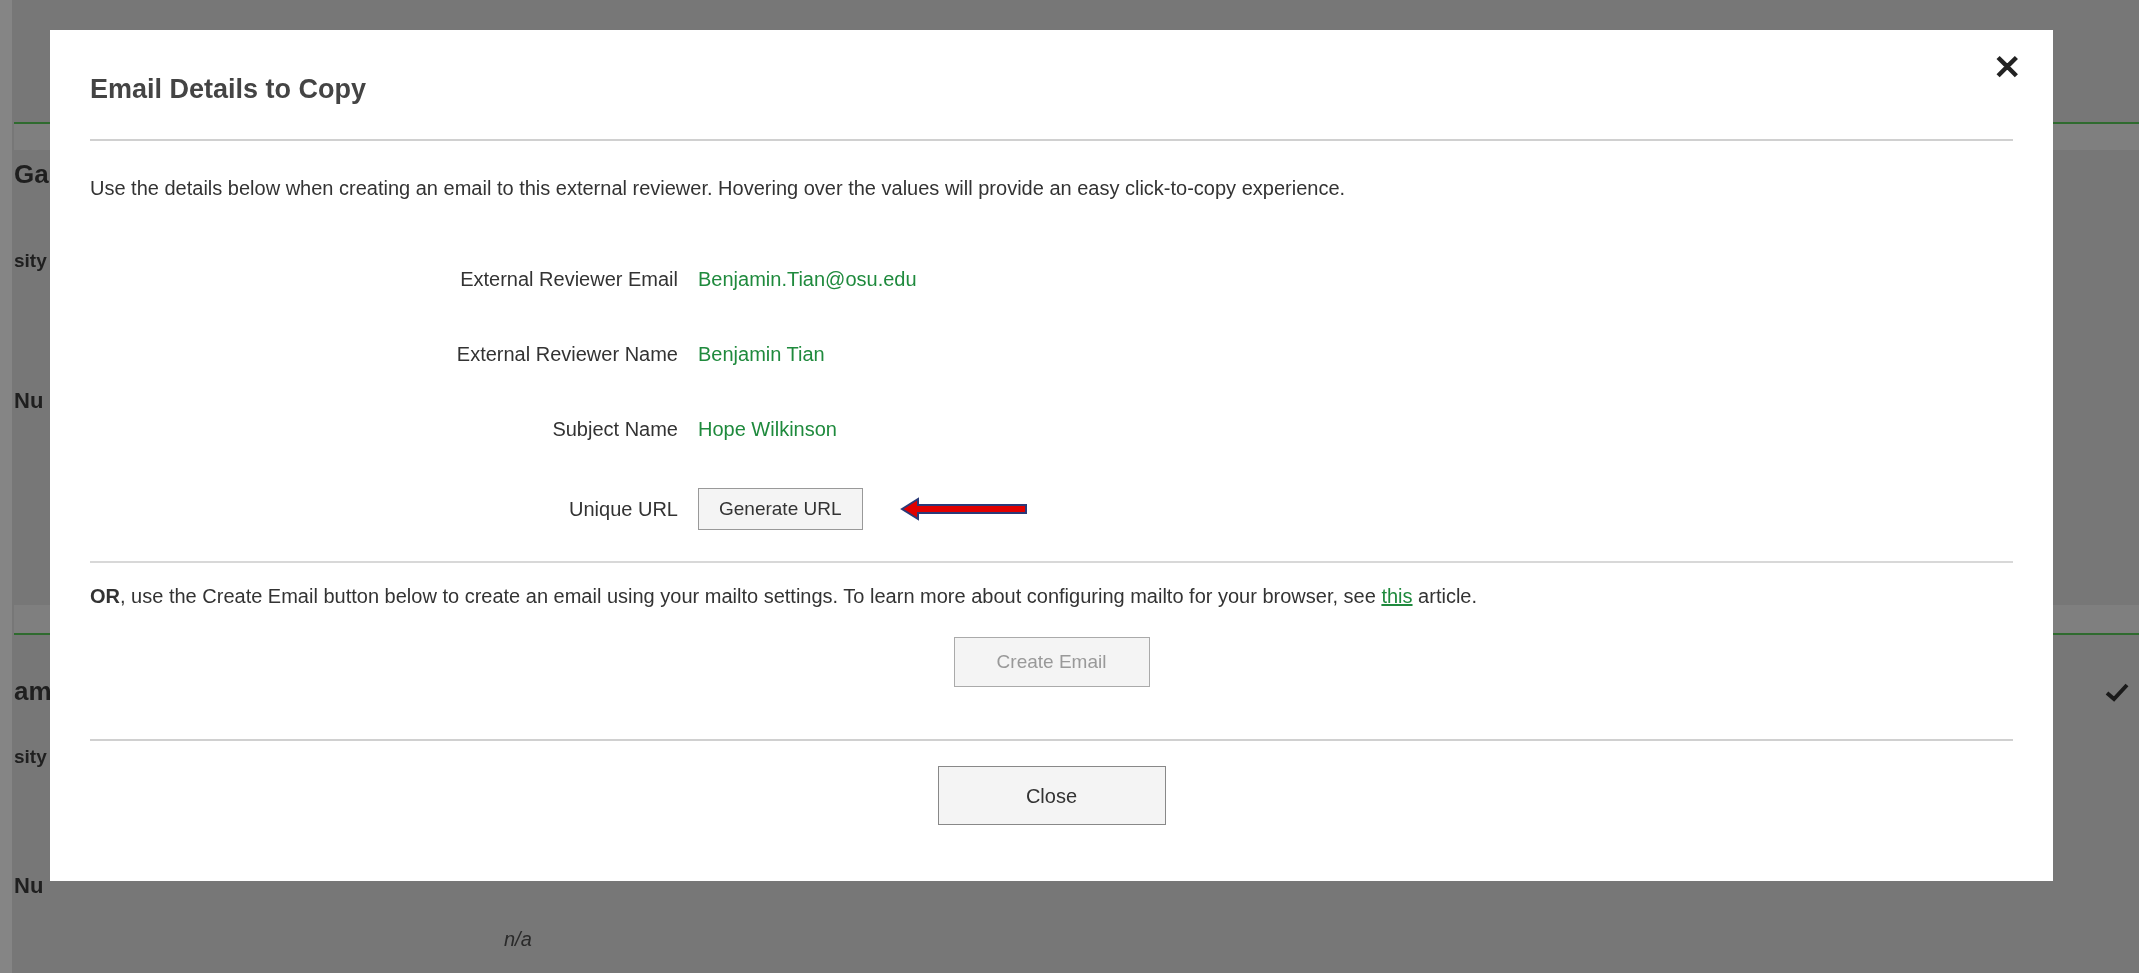 Image resolution: width=2139 pixels, height=973 pixels. I want to click on section-heading: Ga, so click(31, 174).